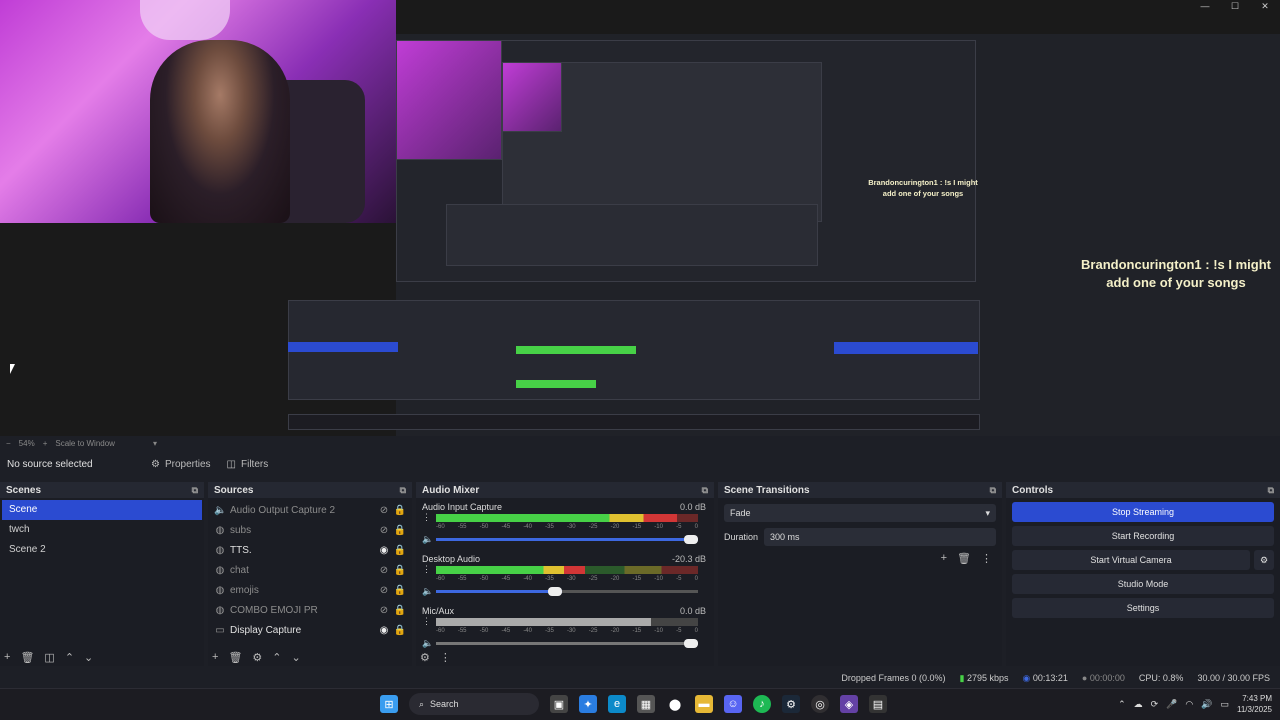 This screenshot has height=720, width=1280. I want to click on start-virtual-camera-button: Start Virtual Camera, so click(1131, 560).